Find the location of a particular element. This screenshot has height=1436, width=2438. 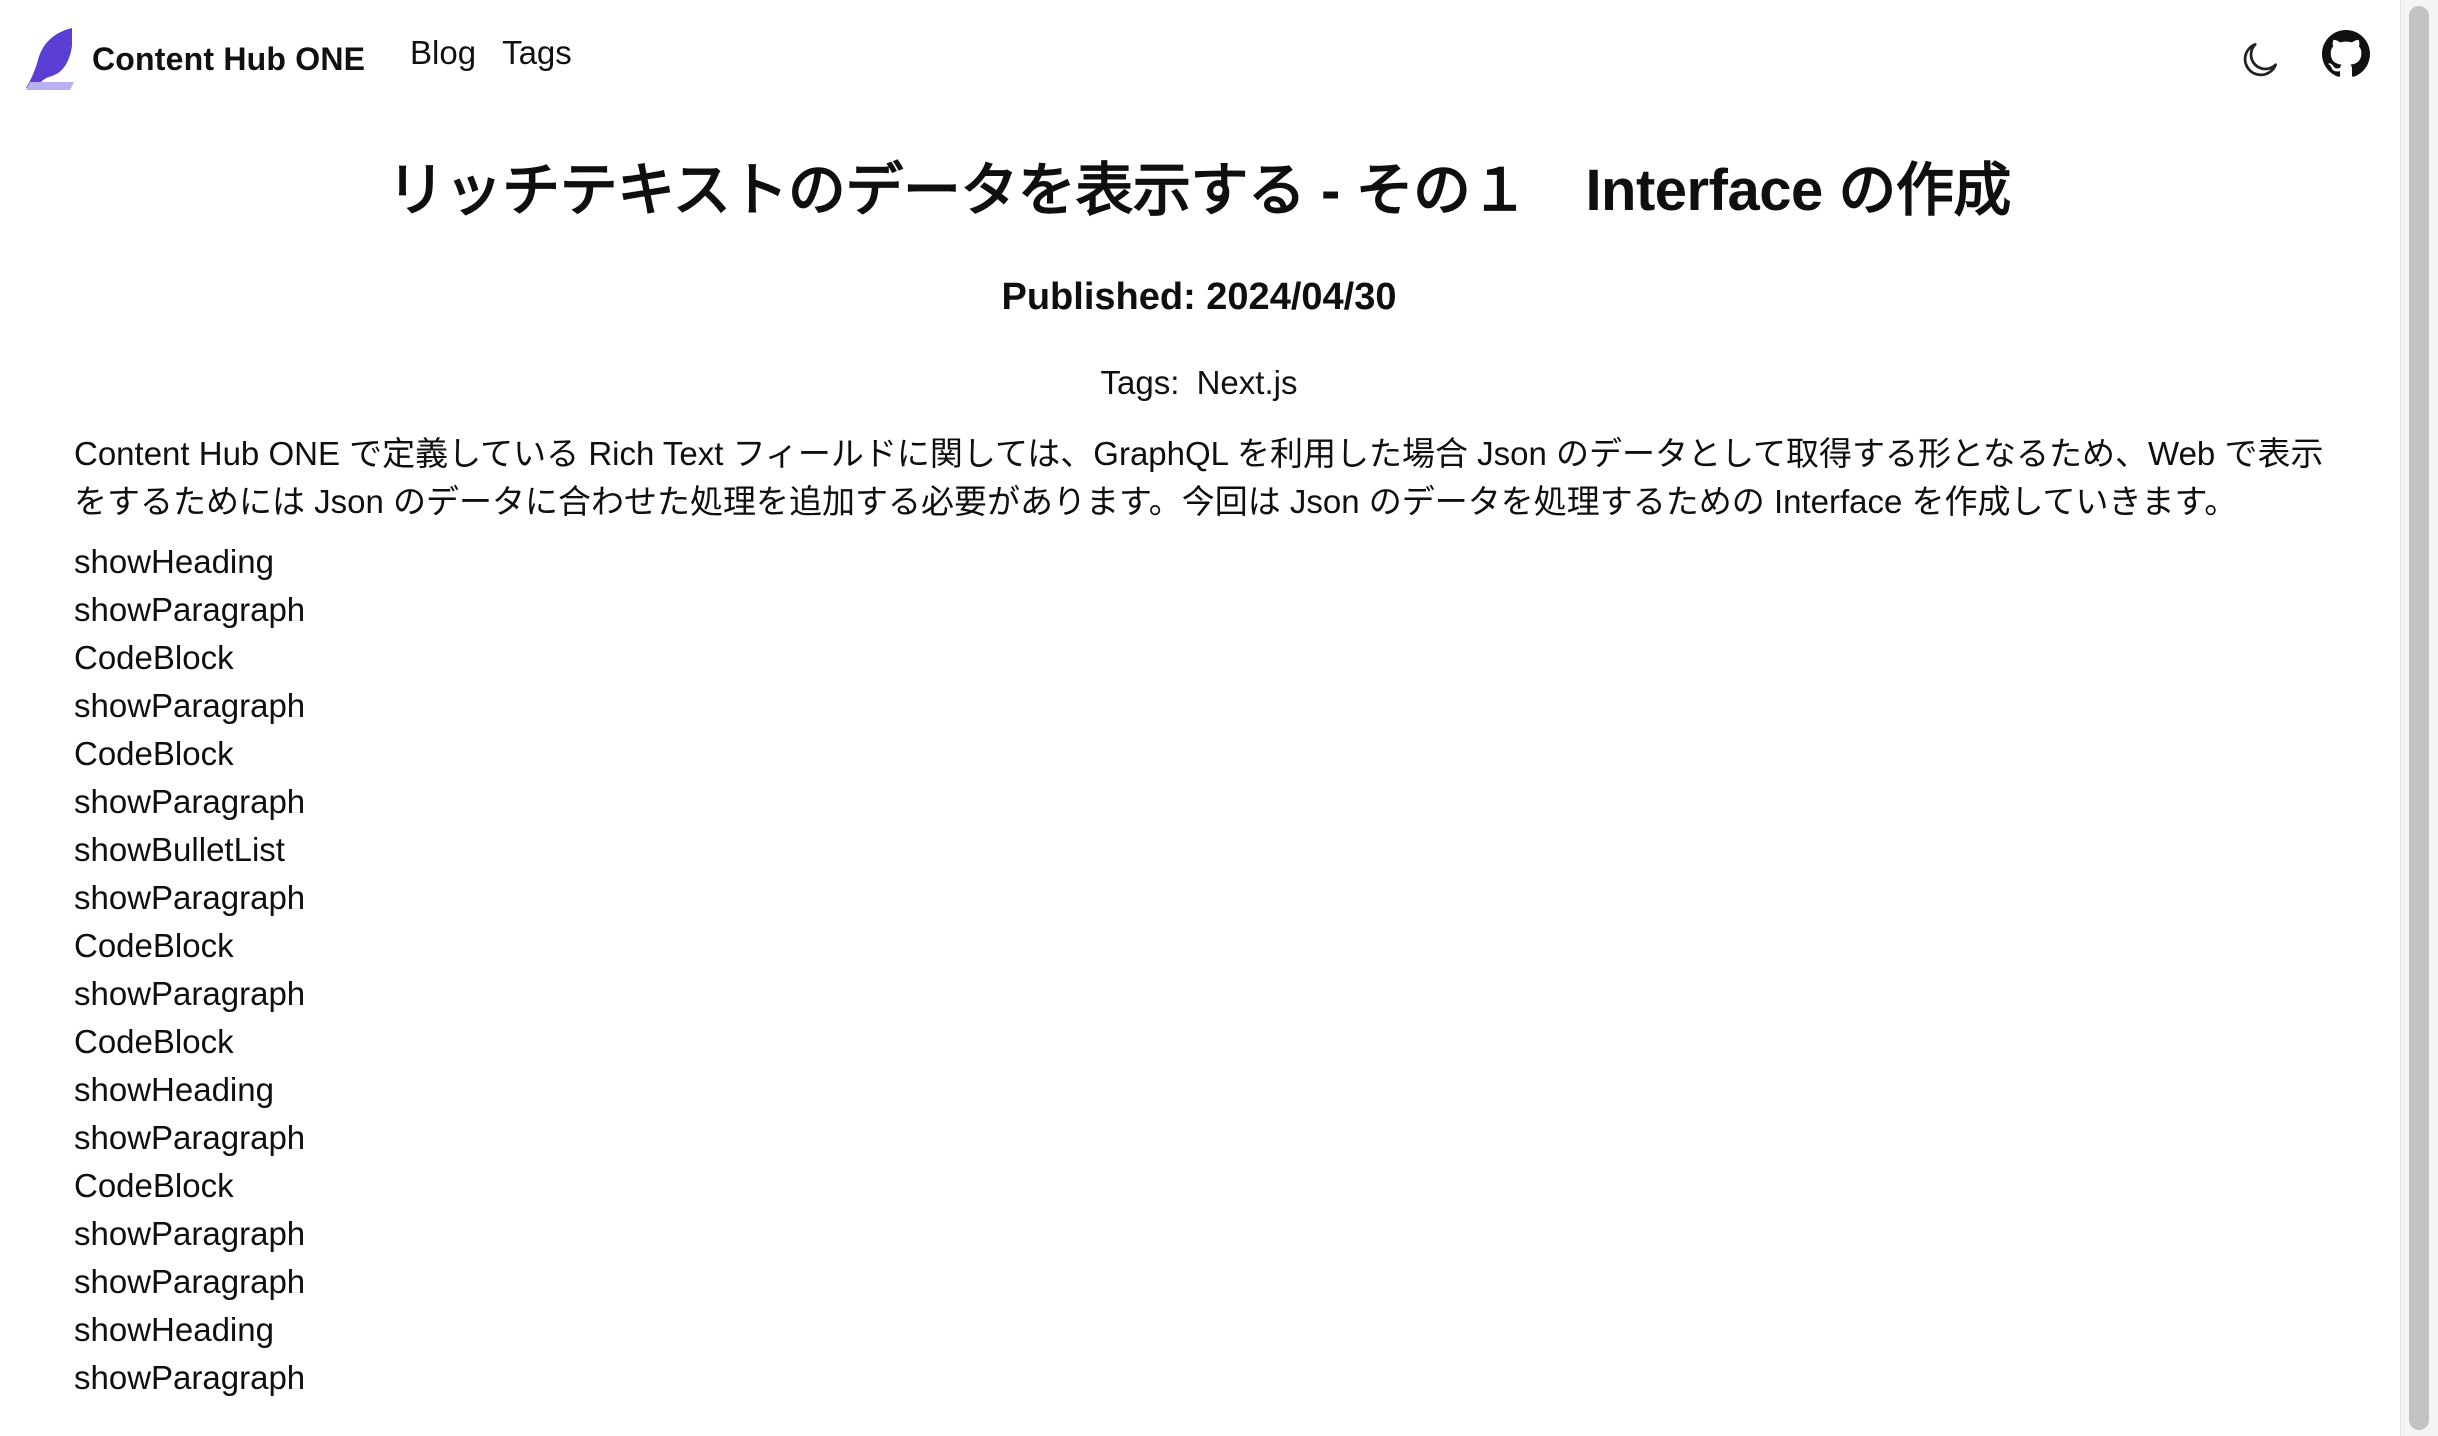

article-title: リッチテキストのデータを表示する - その１ Interface の作成 is located at coordinates (1199, 190).